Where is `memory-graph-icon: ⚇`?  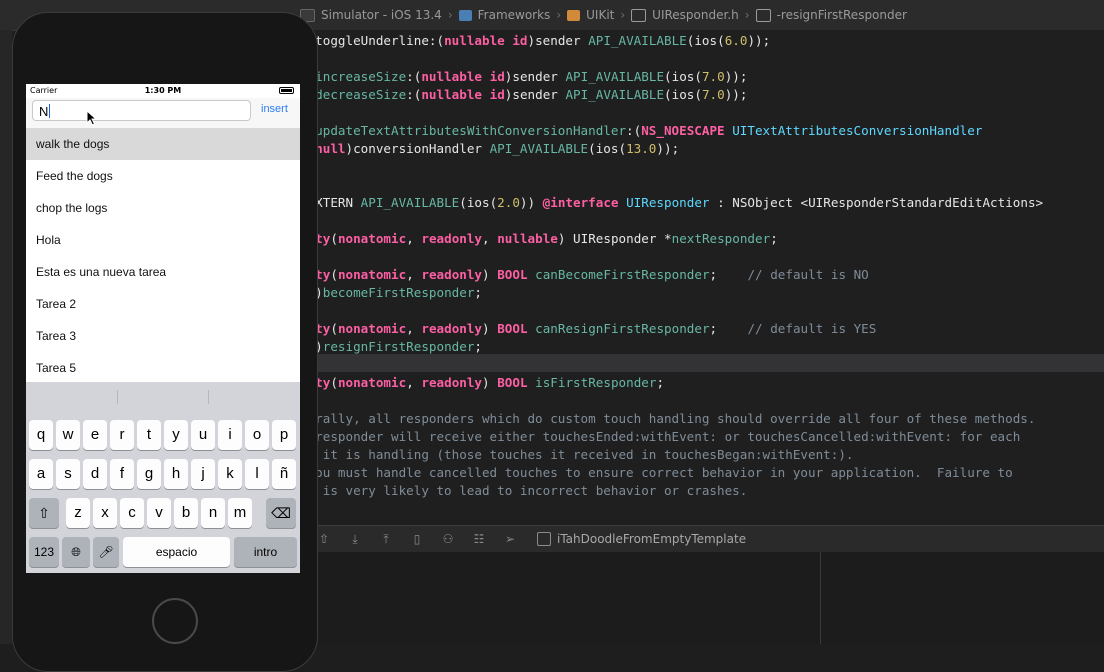 memory-graph-icon: ⚇ is located at coordinates (448, 539).